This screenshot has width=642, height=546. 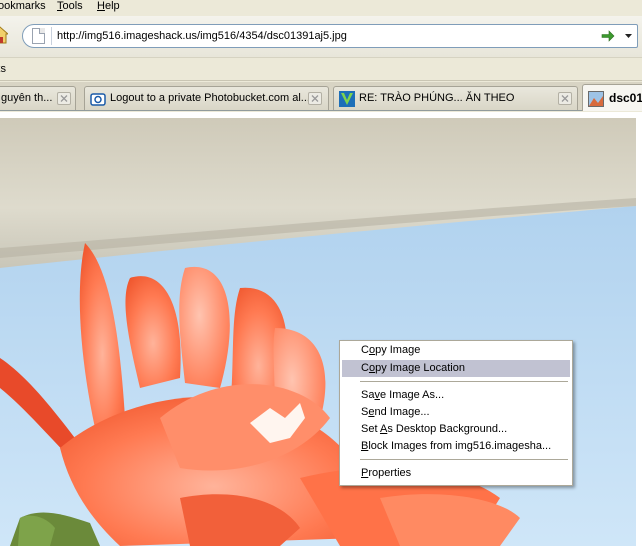 What do you see at coordinates (456, 350) in the screenshot?
I see `ctx-copy-image: Copy Image` at bounding box center [456, 350].